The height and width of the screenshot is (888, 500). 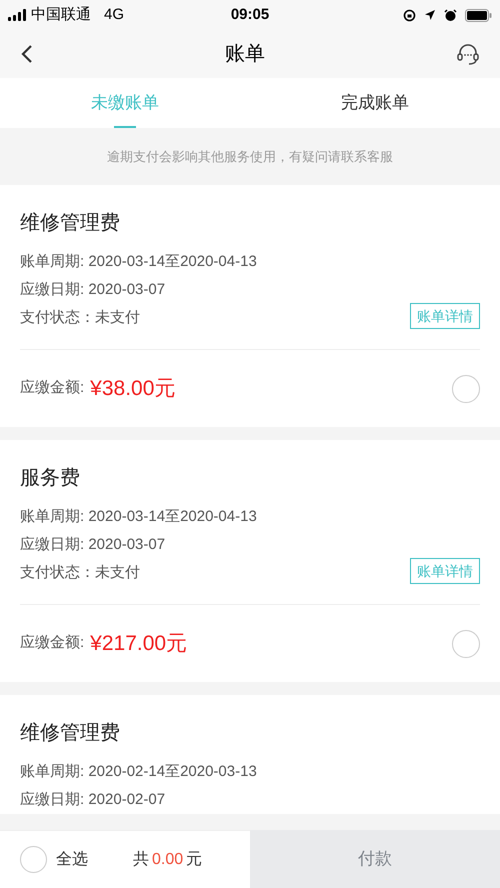 What do you see at coordinates (468, 54) in the screenshot?
I see `headset-icon` at bounding box center [468, 54].